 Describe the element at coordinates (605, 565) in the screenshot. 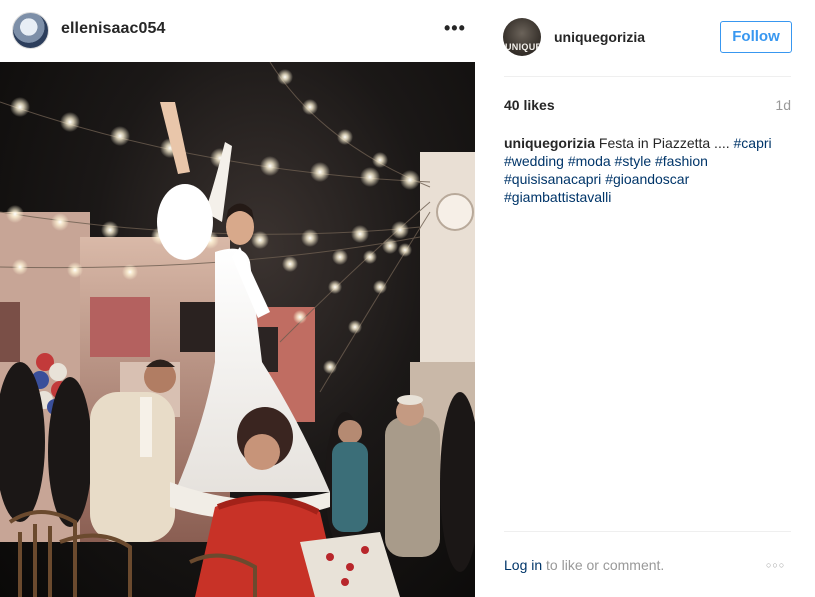

I see `login-suffix: to like or comment.` at that location.